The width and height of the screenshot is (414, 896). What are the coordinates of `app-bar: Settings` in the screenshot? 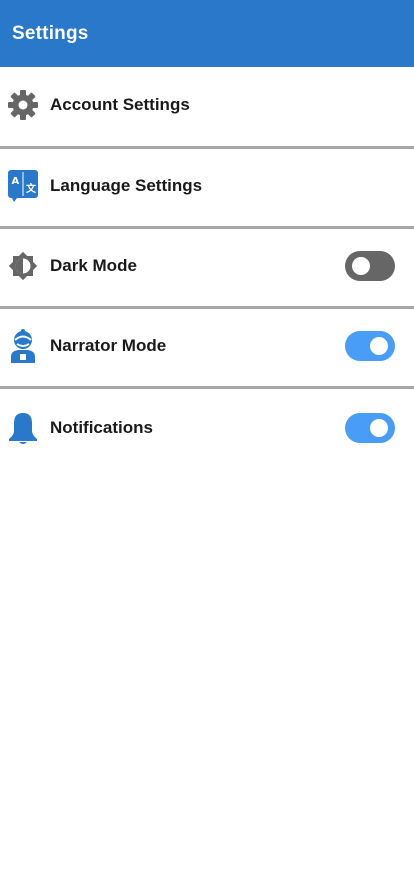 It's located at (207, 33).